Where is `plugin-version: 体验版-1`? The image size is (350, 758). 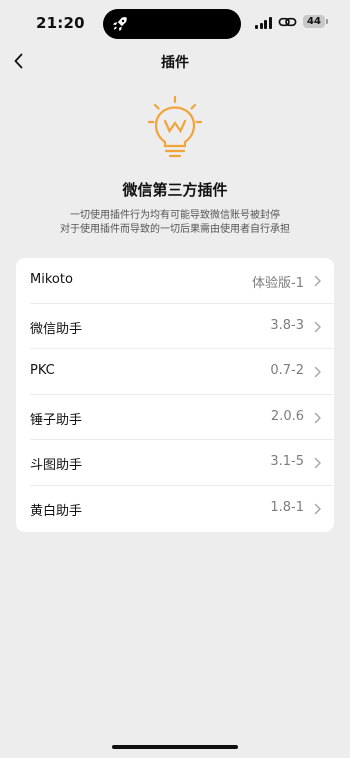
plugin-version: 体验版-1 is located at coordinates (278, 283).